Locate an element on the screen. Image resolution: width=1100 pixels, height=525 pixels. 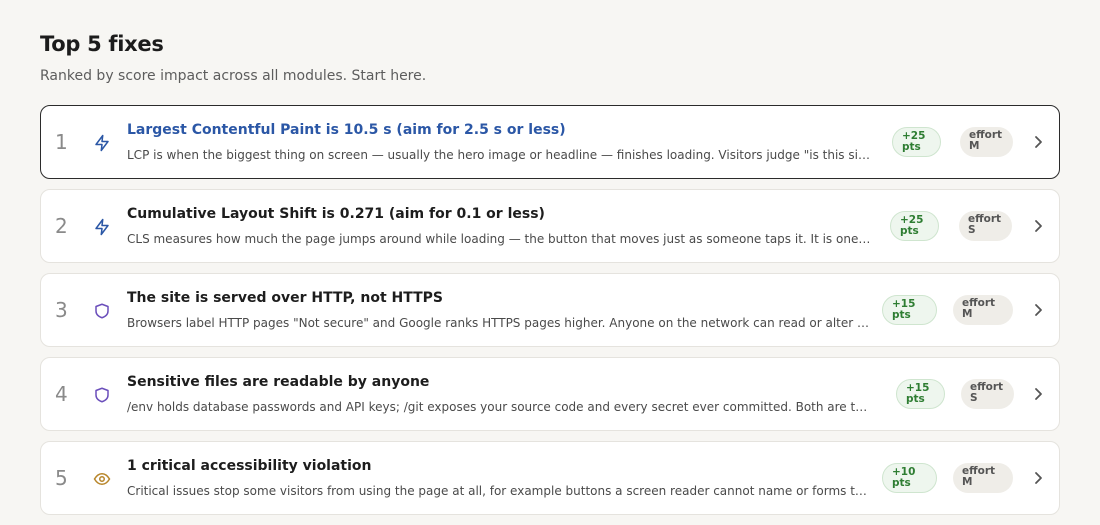
fix-rank: 3 is located at coordinates (61, 310).